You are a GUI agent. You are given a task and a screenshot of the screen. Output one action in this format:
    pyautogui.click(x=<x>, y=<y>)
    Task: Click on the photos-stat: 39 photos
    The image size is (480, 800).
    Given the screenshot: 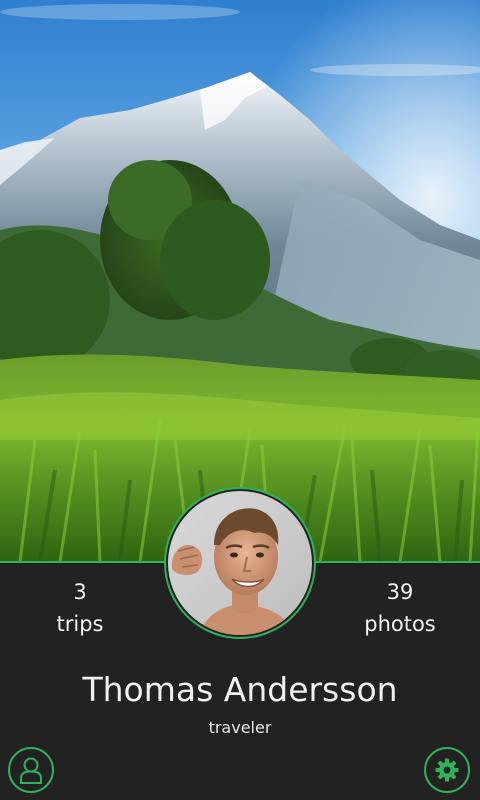 What is the action you would take?
    pyautogui.click(x=400, y=610)
    